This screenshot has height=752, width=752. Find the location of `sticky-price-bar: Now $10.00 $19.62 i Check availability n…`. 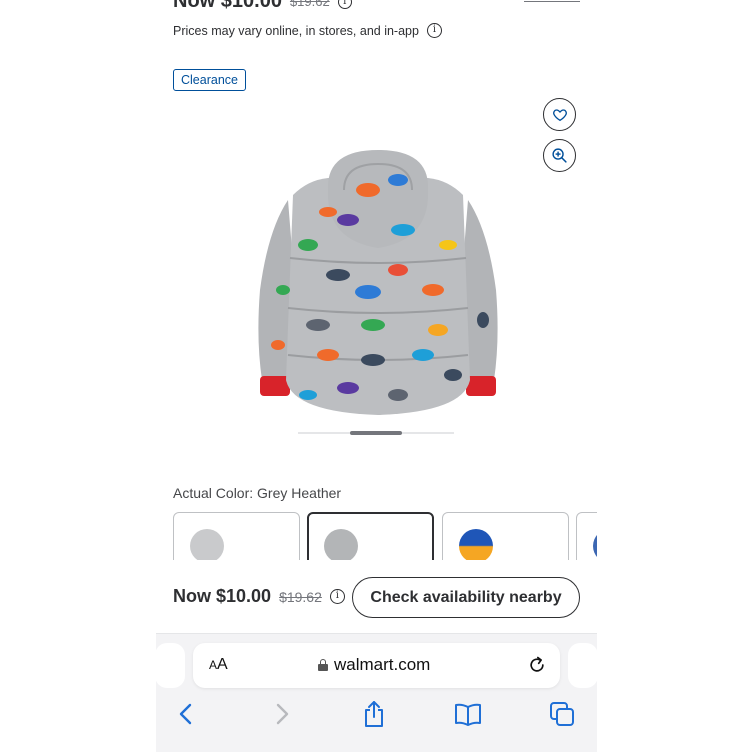

sticky-price-bar: Now $10.00 $19.62 i Check availability n… is located at coordinates (376, 597).